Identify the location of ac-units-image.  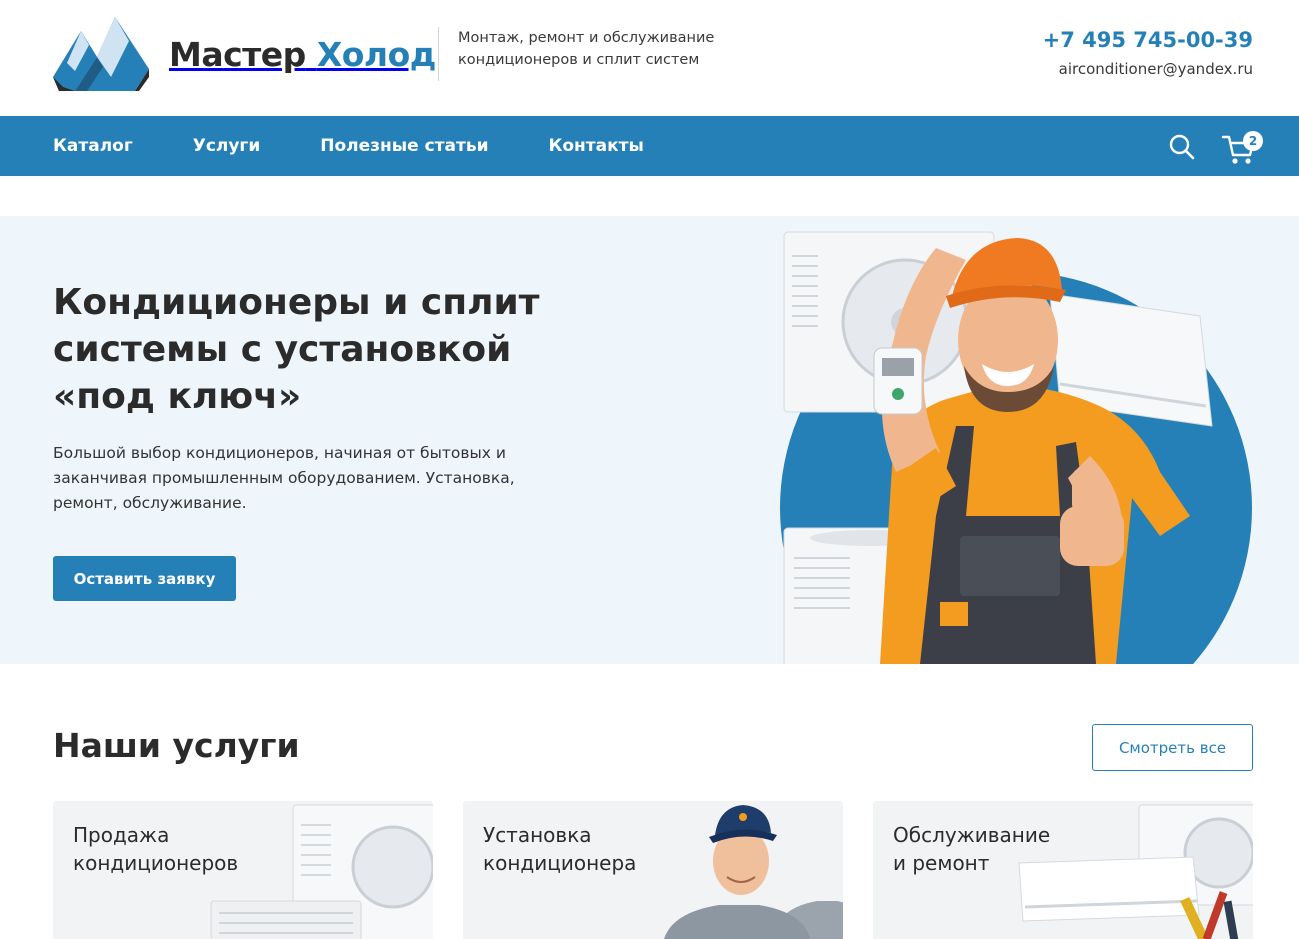
(321, 871).